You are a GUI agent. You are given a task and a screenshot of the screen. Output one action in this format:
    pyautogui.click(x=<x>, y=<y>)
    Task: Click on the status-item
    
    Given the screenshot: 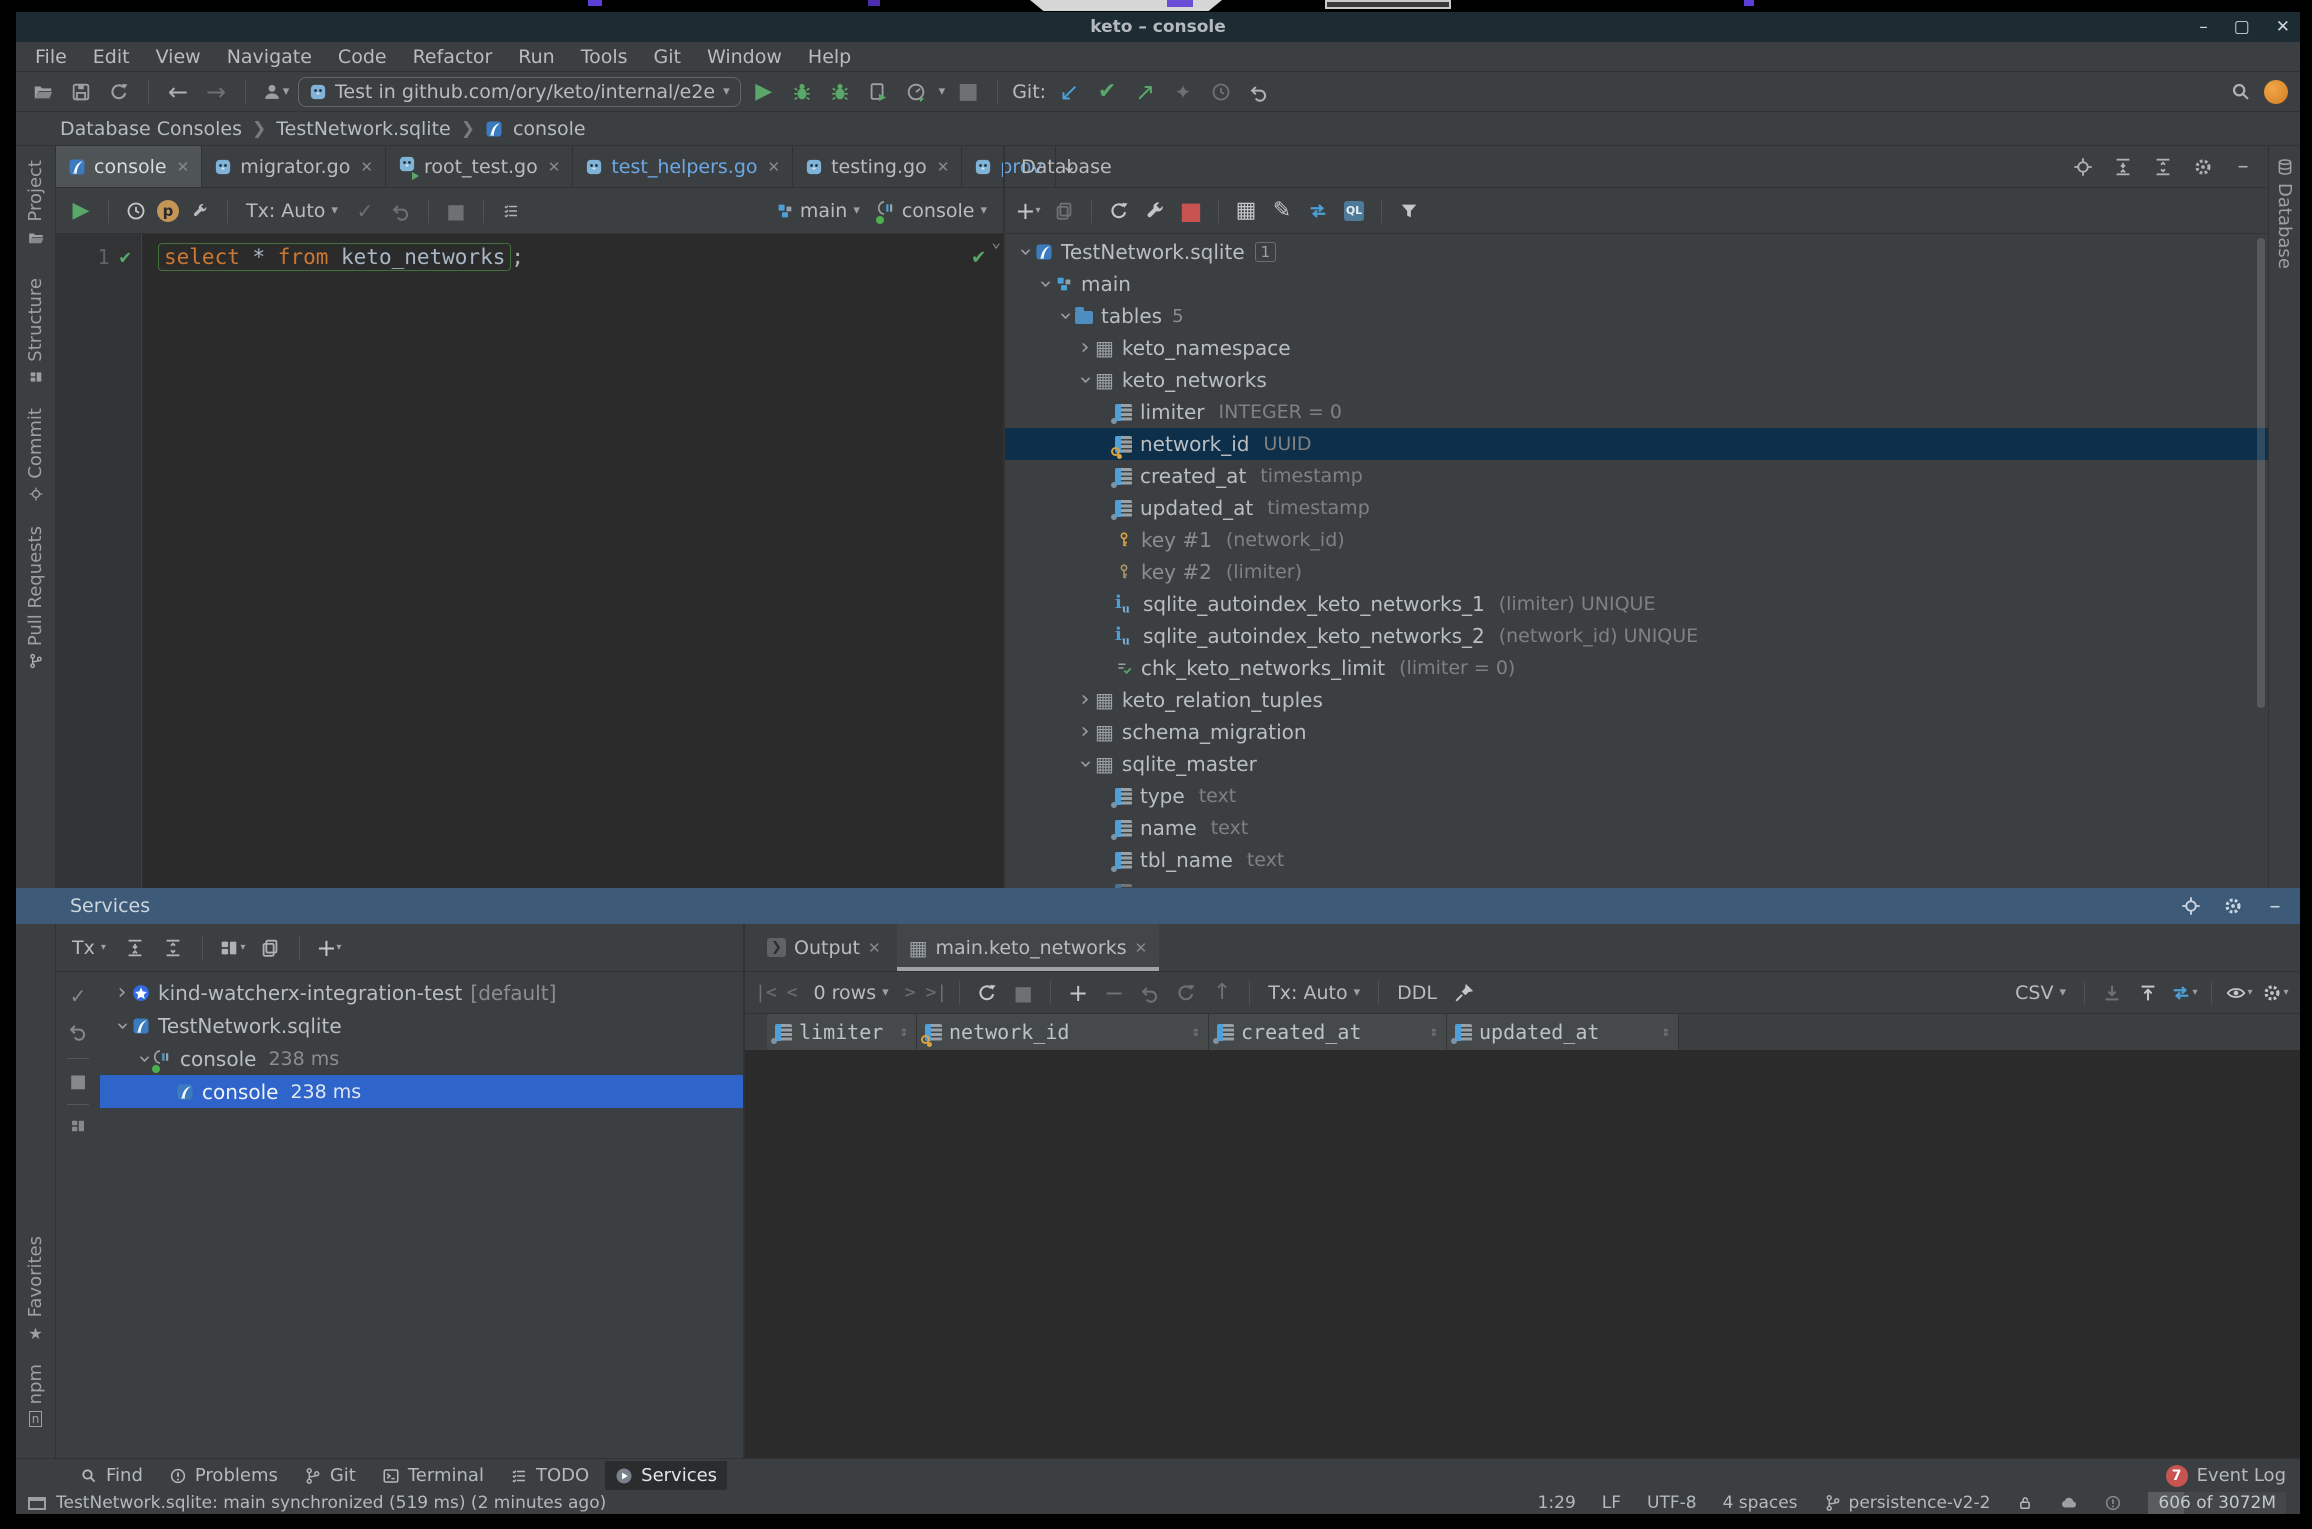 What is the action you would take?
    pyautogui.click(x=2025, y=1503)
    